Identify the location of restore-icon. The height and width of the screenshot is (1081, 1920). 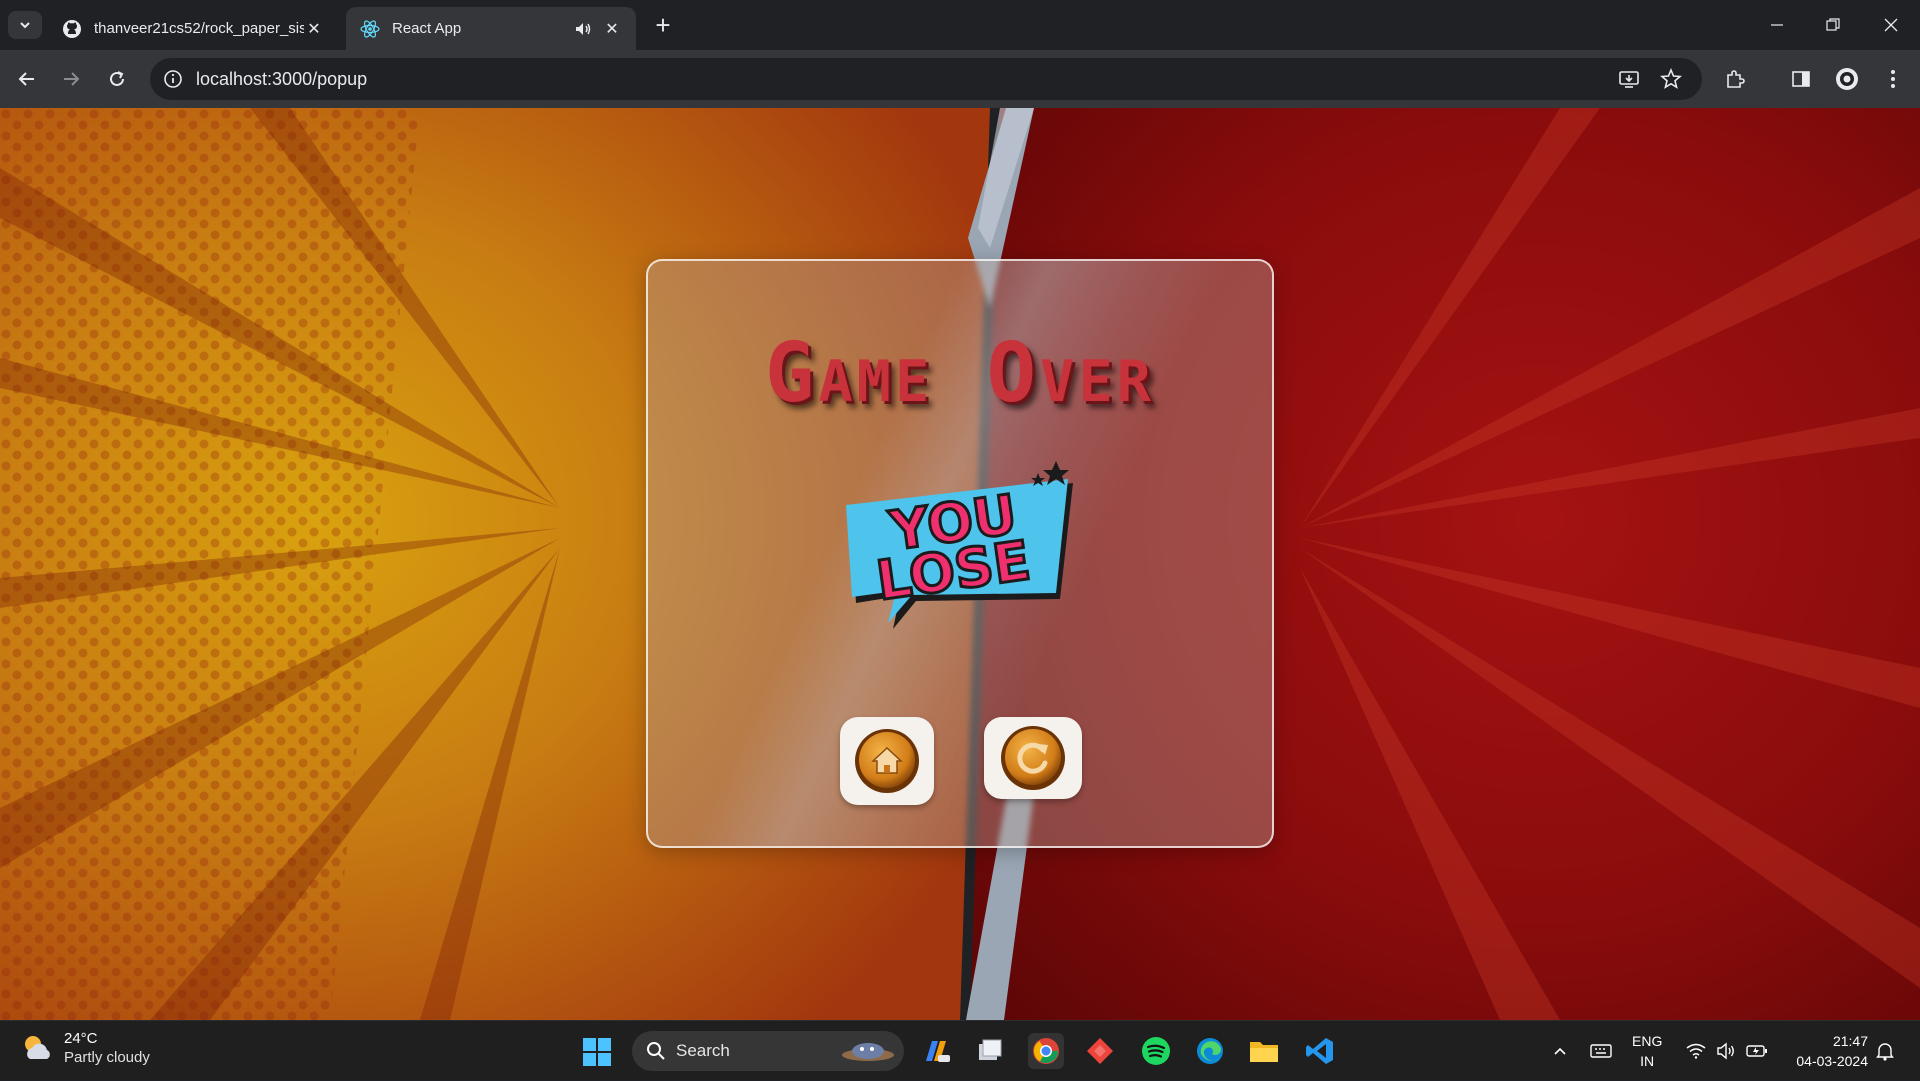
(1833, 25).